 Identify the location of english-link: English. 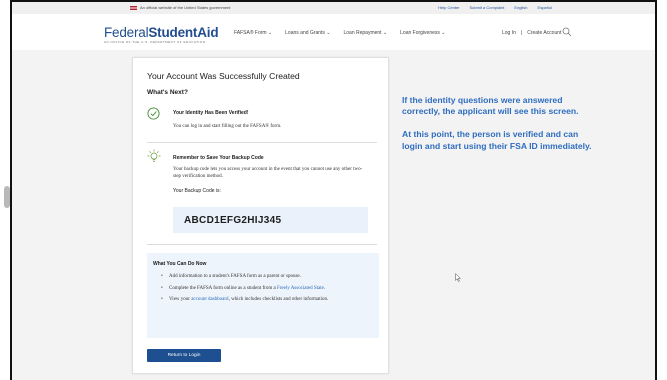
(520, 7).